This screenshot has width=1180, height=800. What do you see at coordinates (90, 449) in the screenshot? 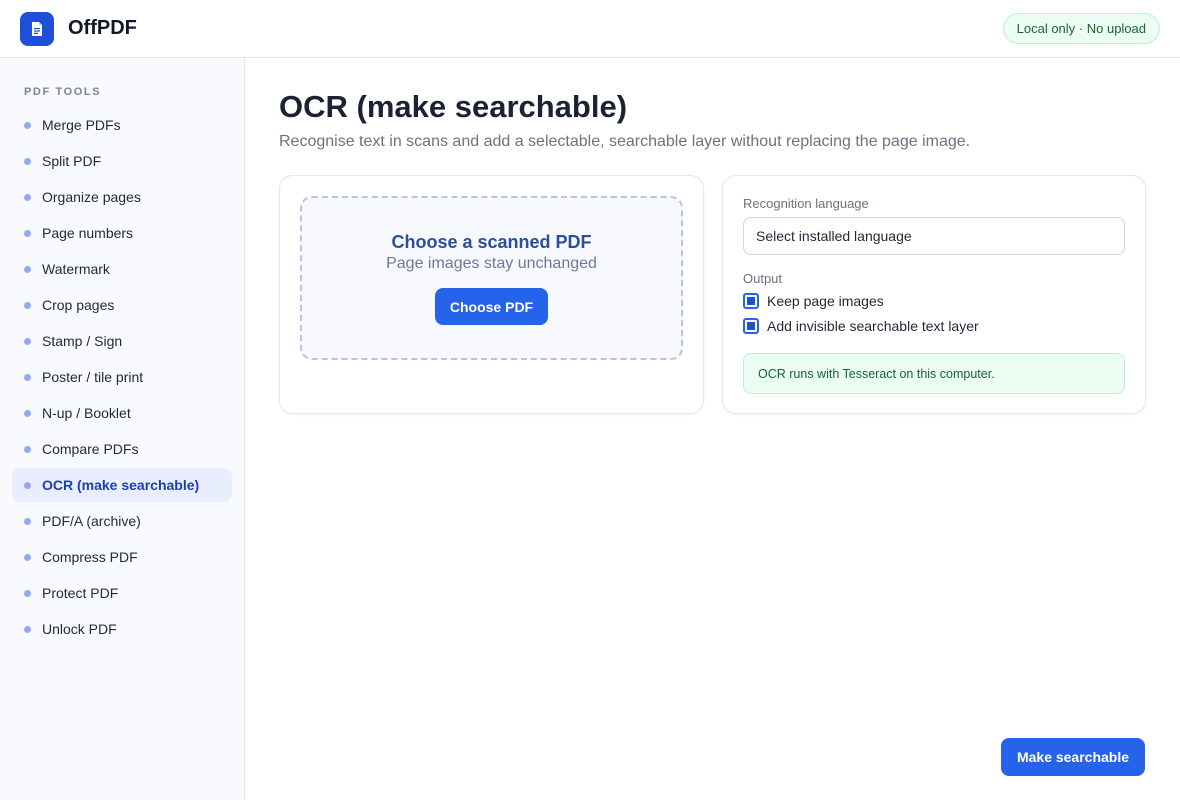
I see `sidebar-item-label: Compare PDFs` at bounding box center [90, 449].